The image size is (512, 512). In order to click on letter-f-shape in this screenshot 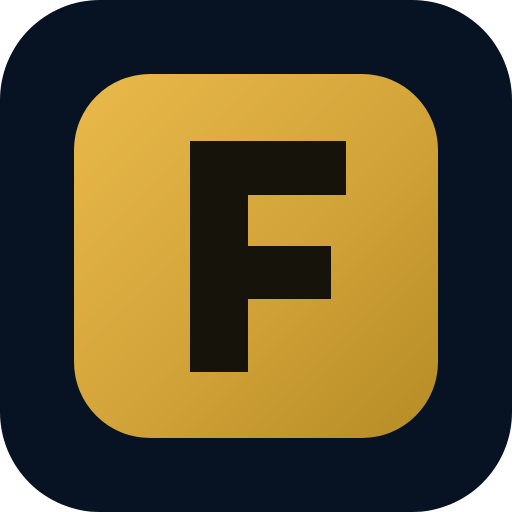, I will do `click(268, 256)`.